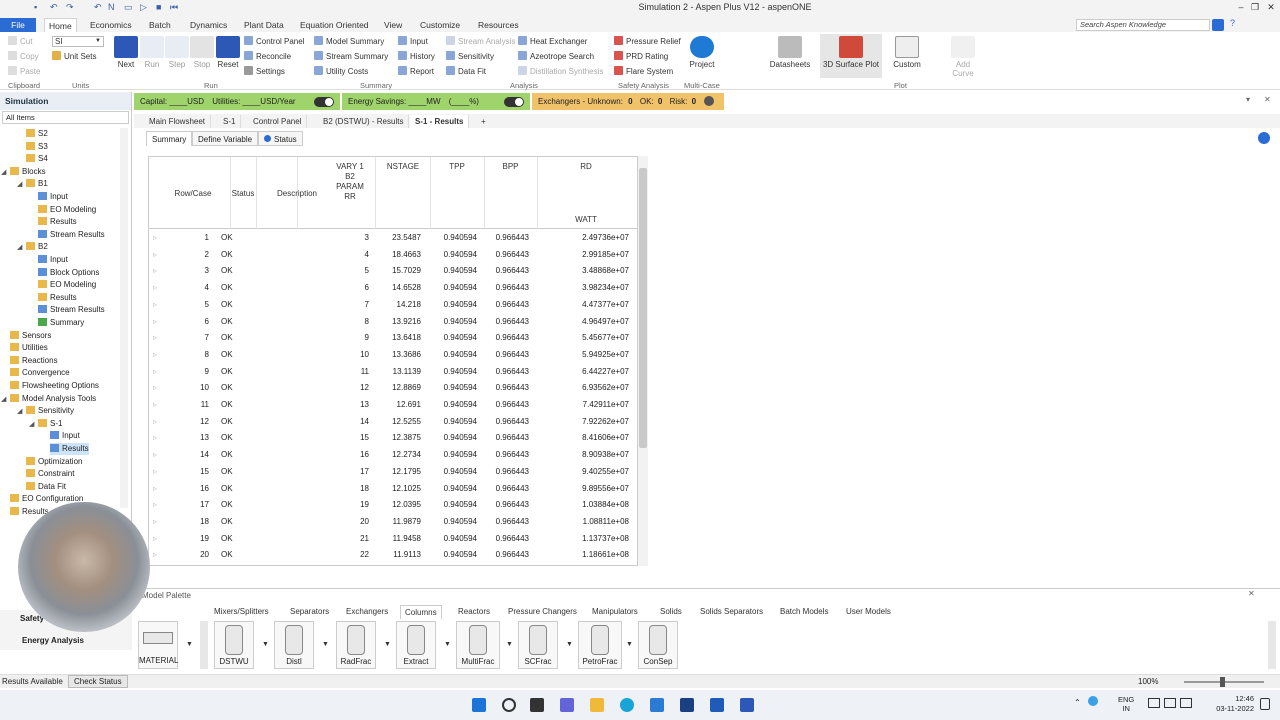 Image resolution: width=1280 pixels, height=720 pixels. I want to click on palette-petrofrac: PetroFrac, so click(600, 645).